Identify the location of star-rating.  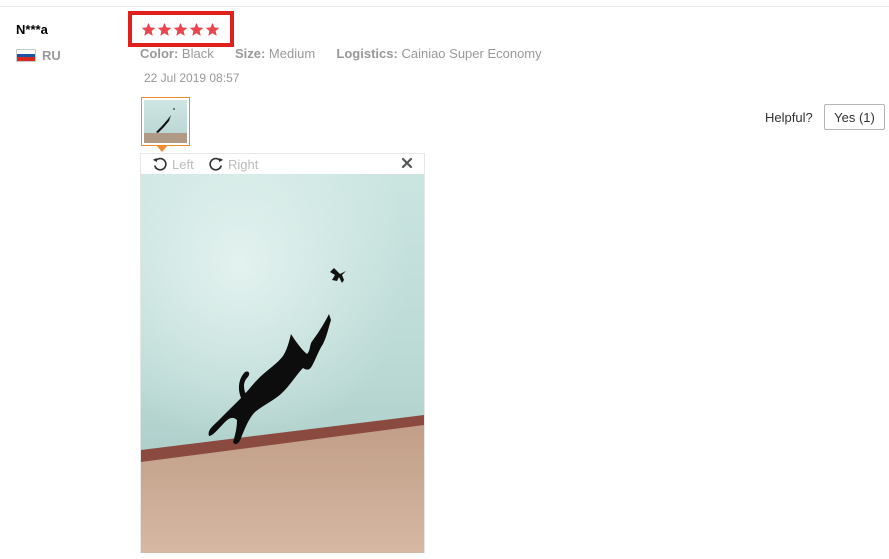
(181, 29).